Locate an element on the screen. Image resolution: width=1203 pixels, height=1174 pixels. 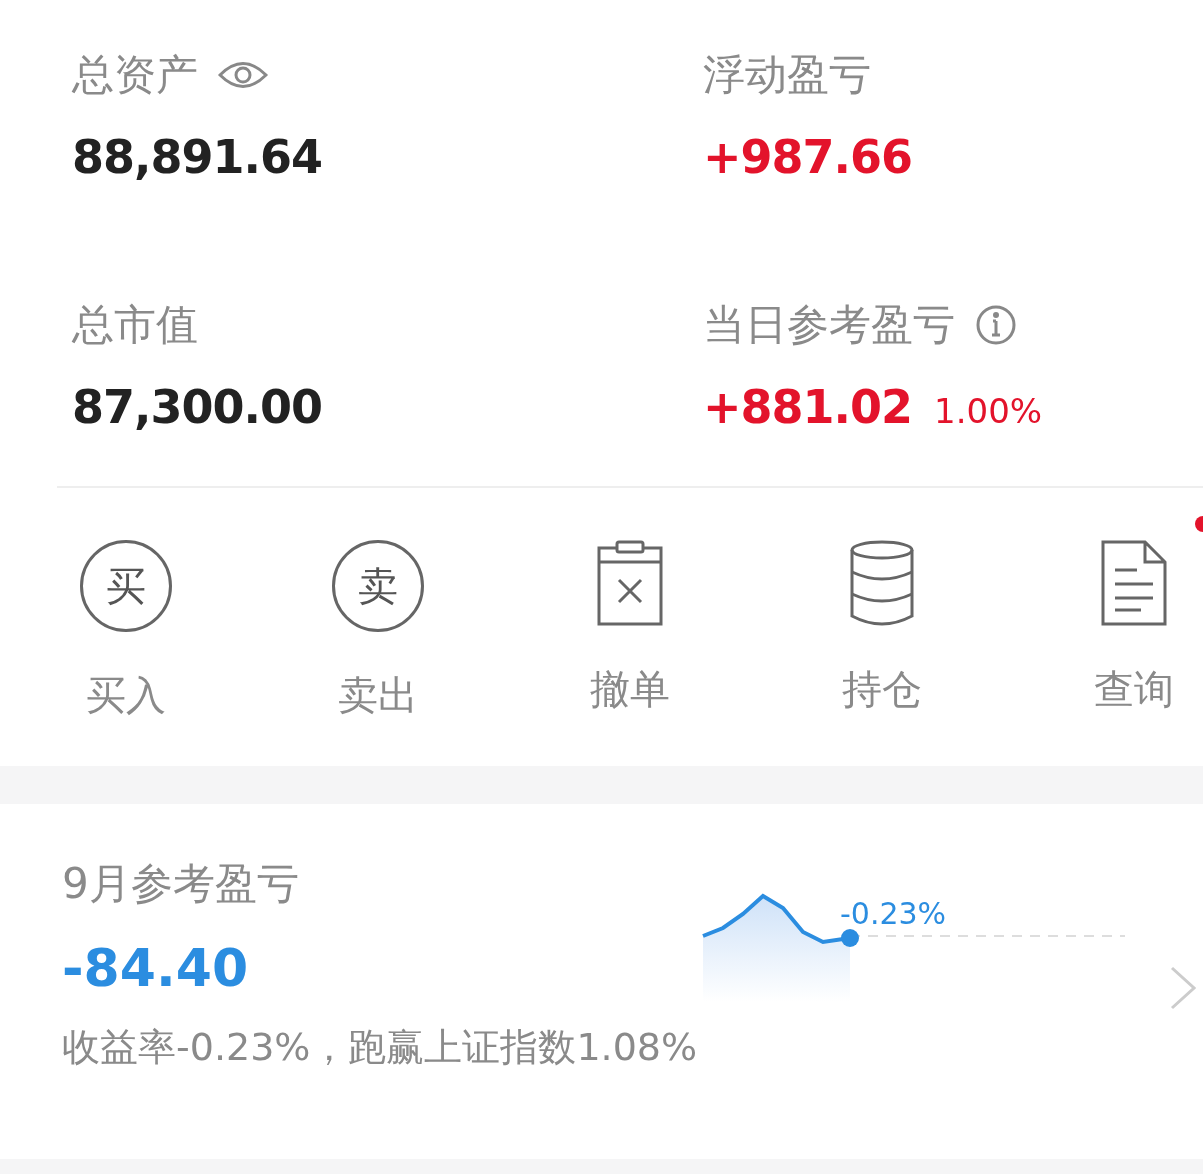
action-button: 买 买入 is located at coordinates (126, 627).